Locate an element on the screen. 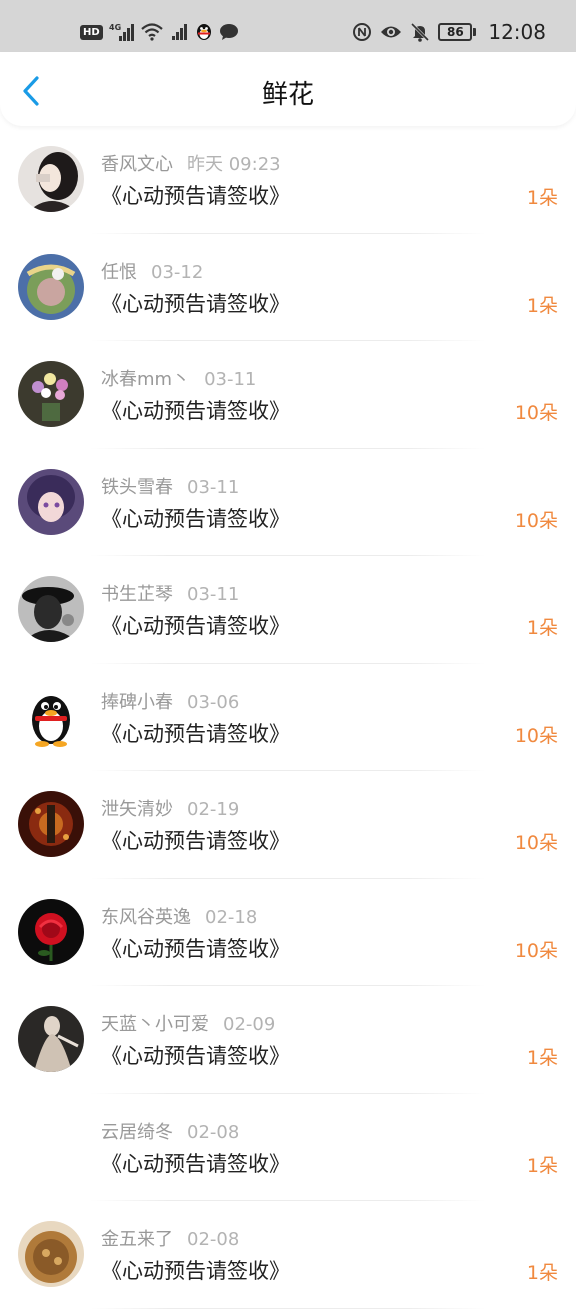 The width and height of the screenshot is (576, 1309). list-item: 天蓝丶小可爱 02-09 《心动预告请签收》 1朵 is located at coordinates (288, 1040).